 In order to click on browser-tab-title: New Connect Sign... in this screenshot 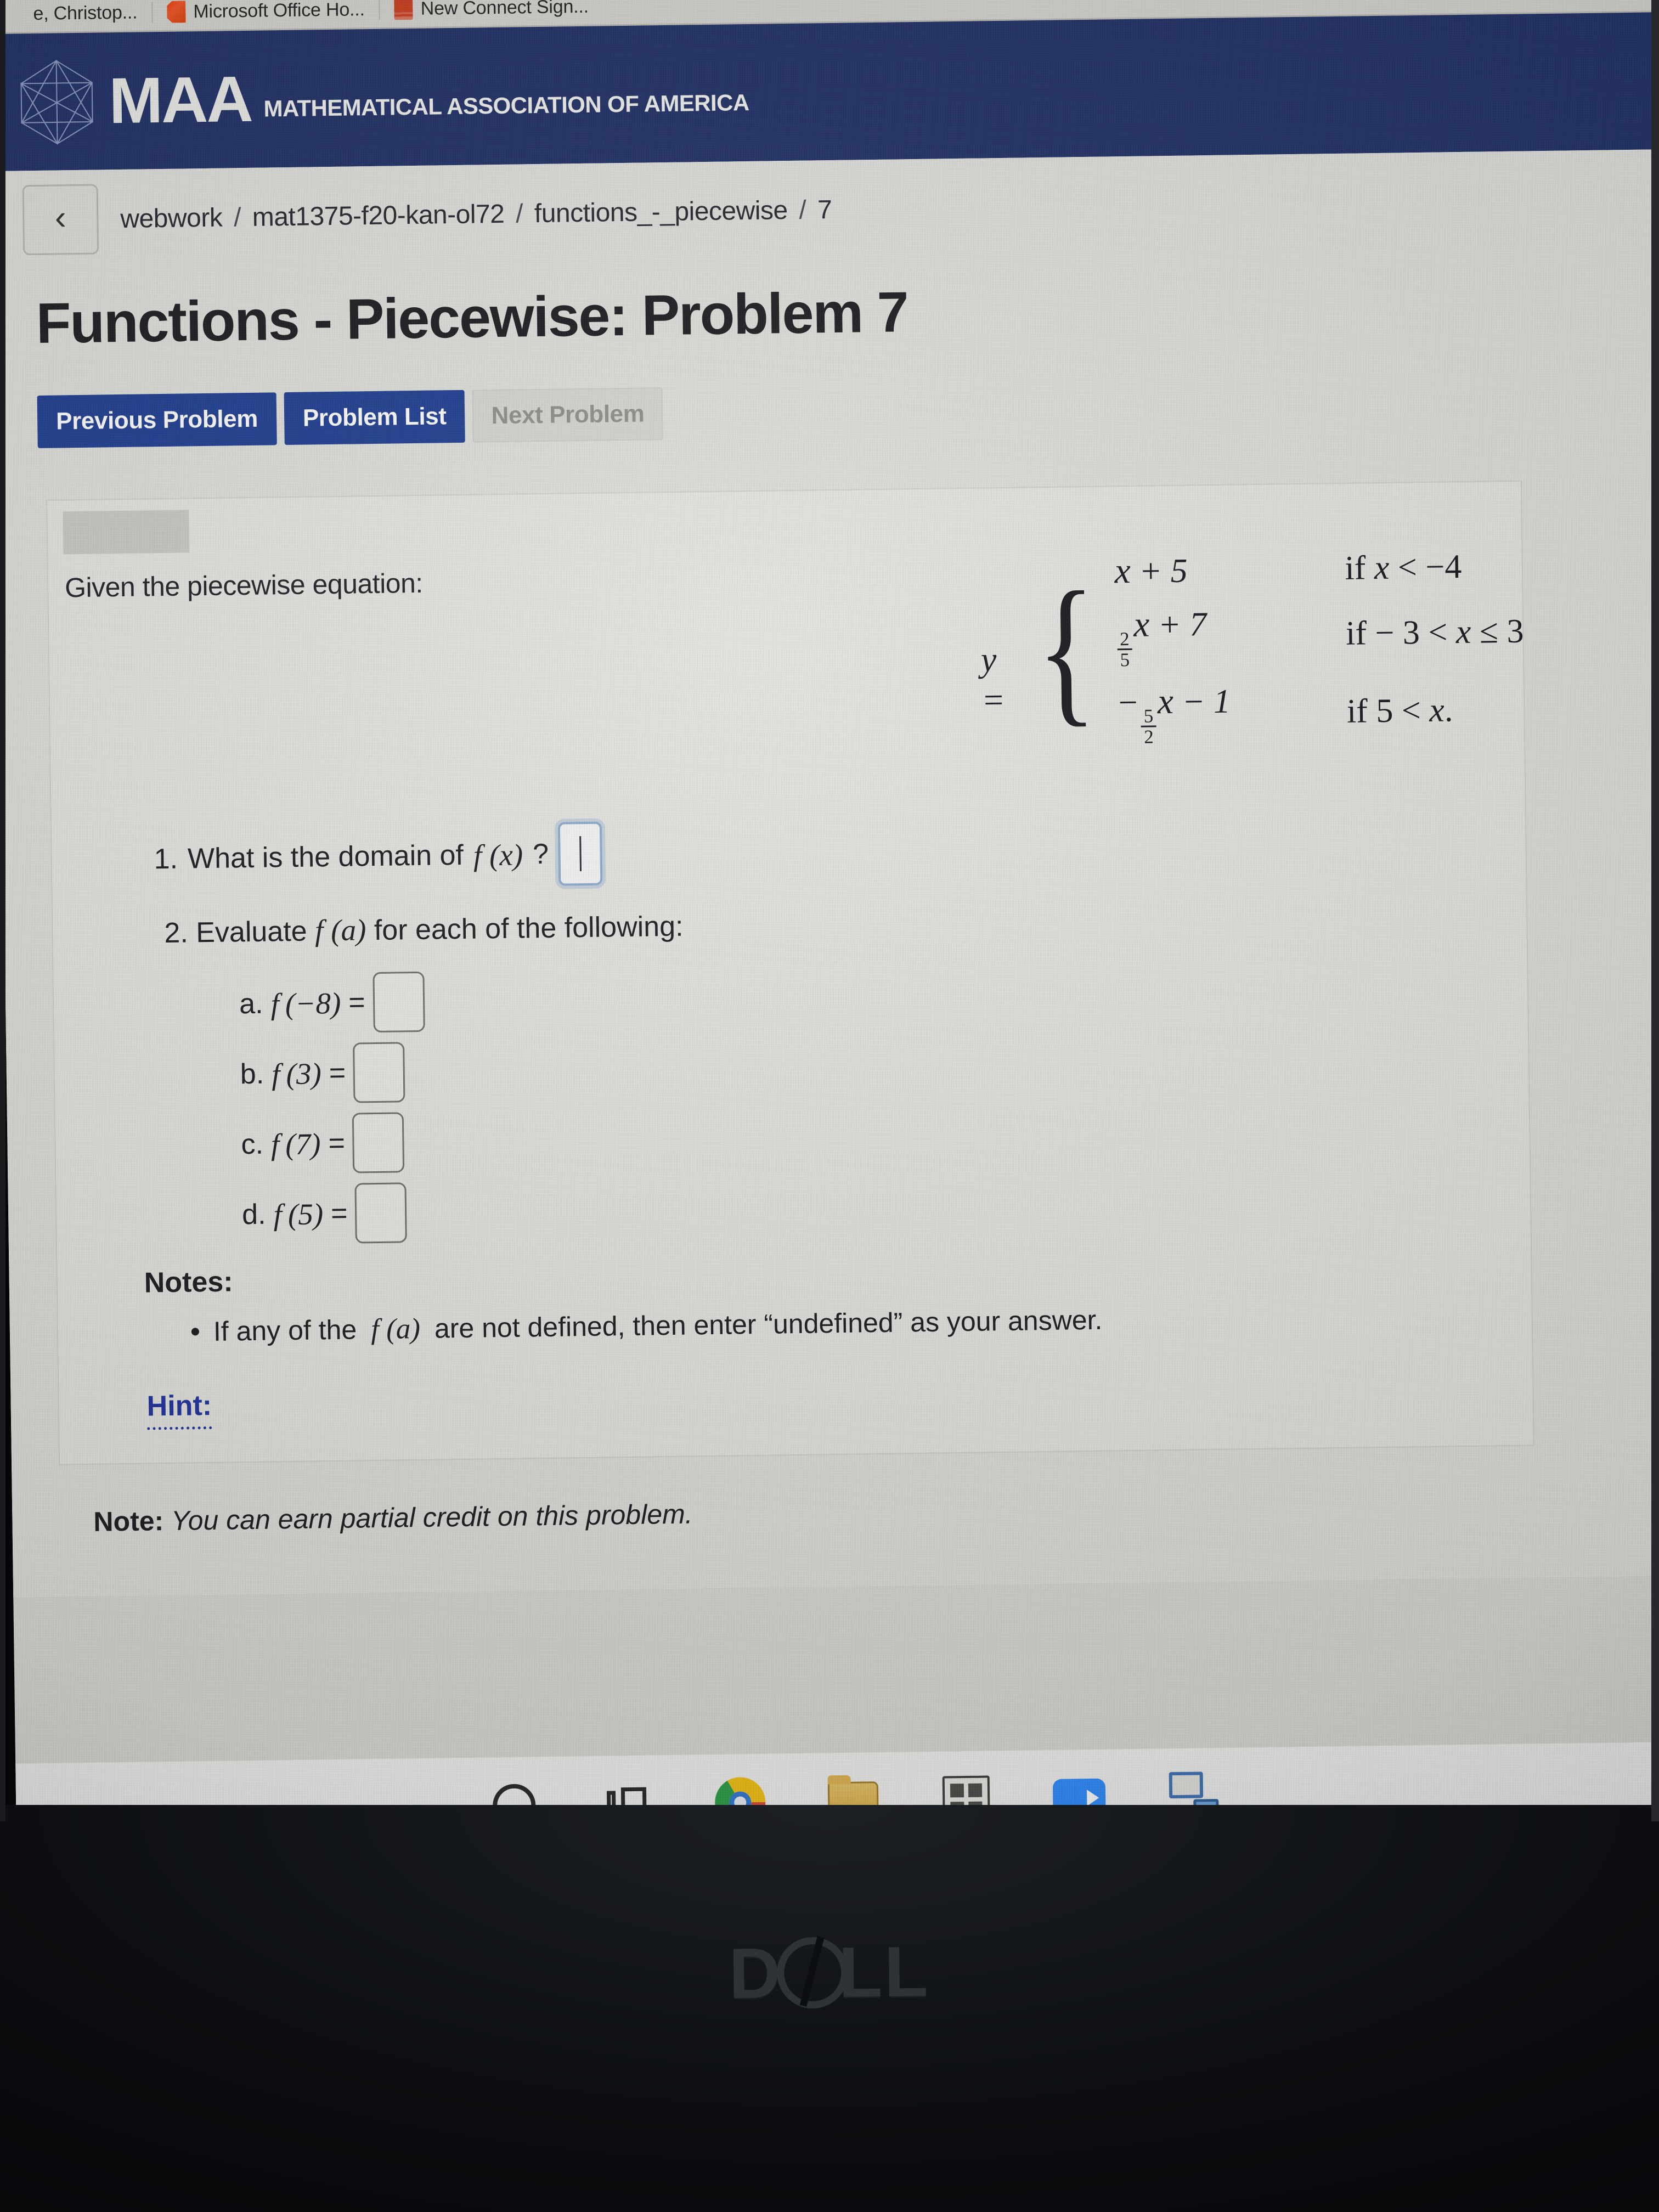, I will do `click(504, 9)`.